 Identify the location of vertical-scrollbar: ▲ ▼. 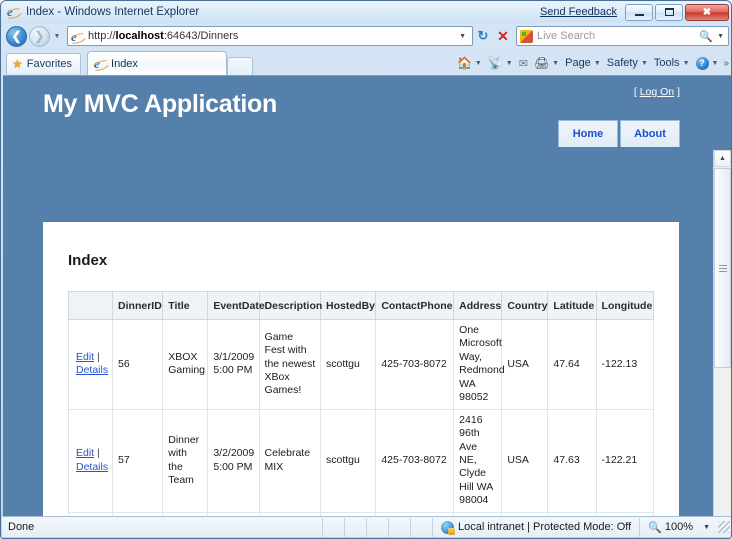
(722, 333).